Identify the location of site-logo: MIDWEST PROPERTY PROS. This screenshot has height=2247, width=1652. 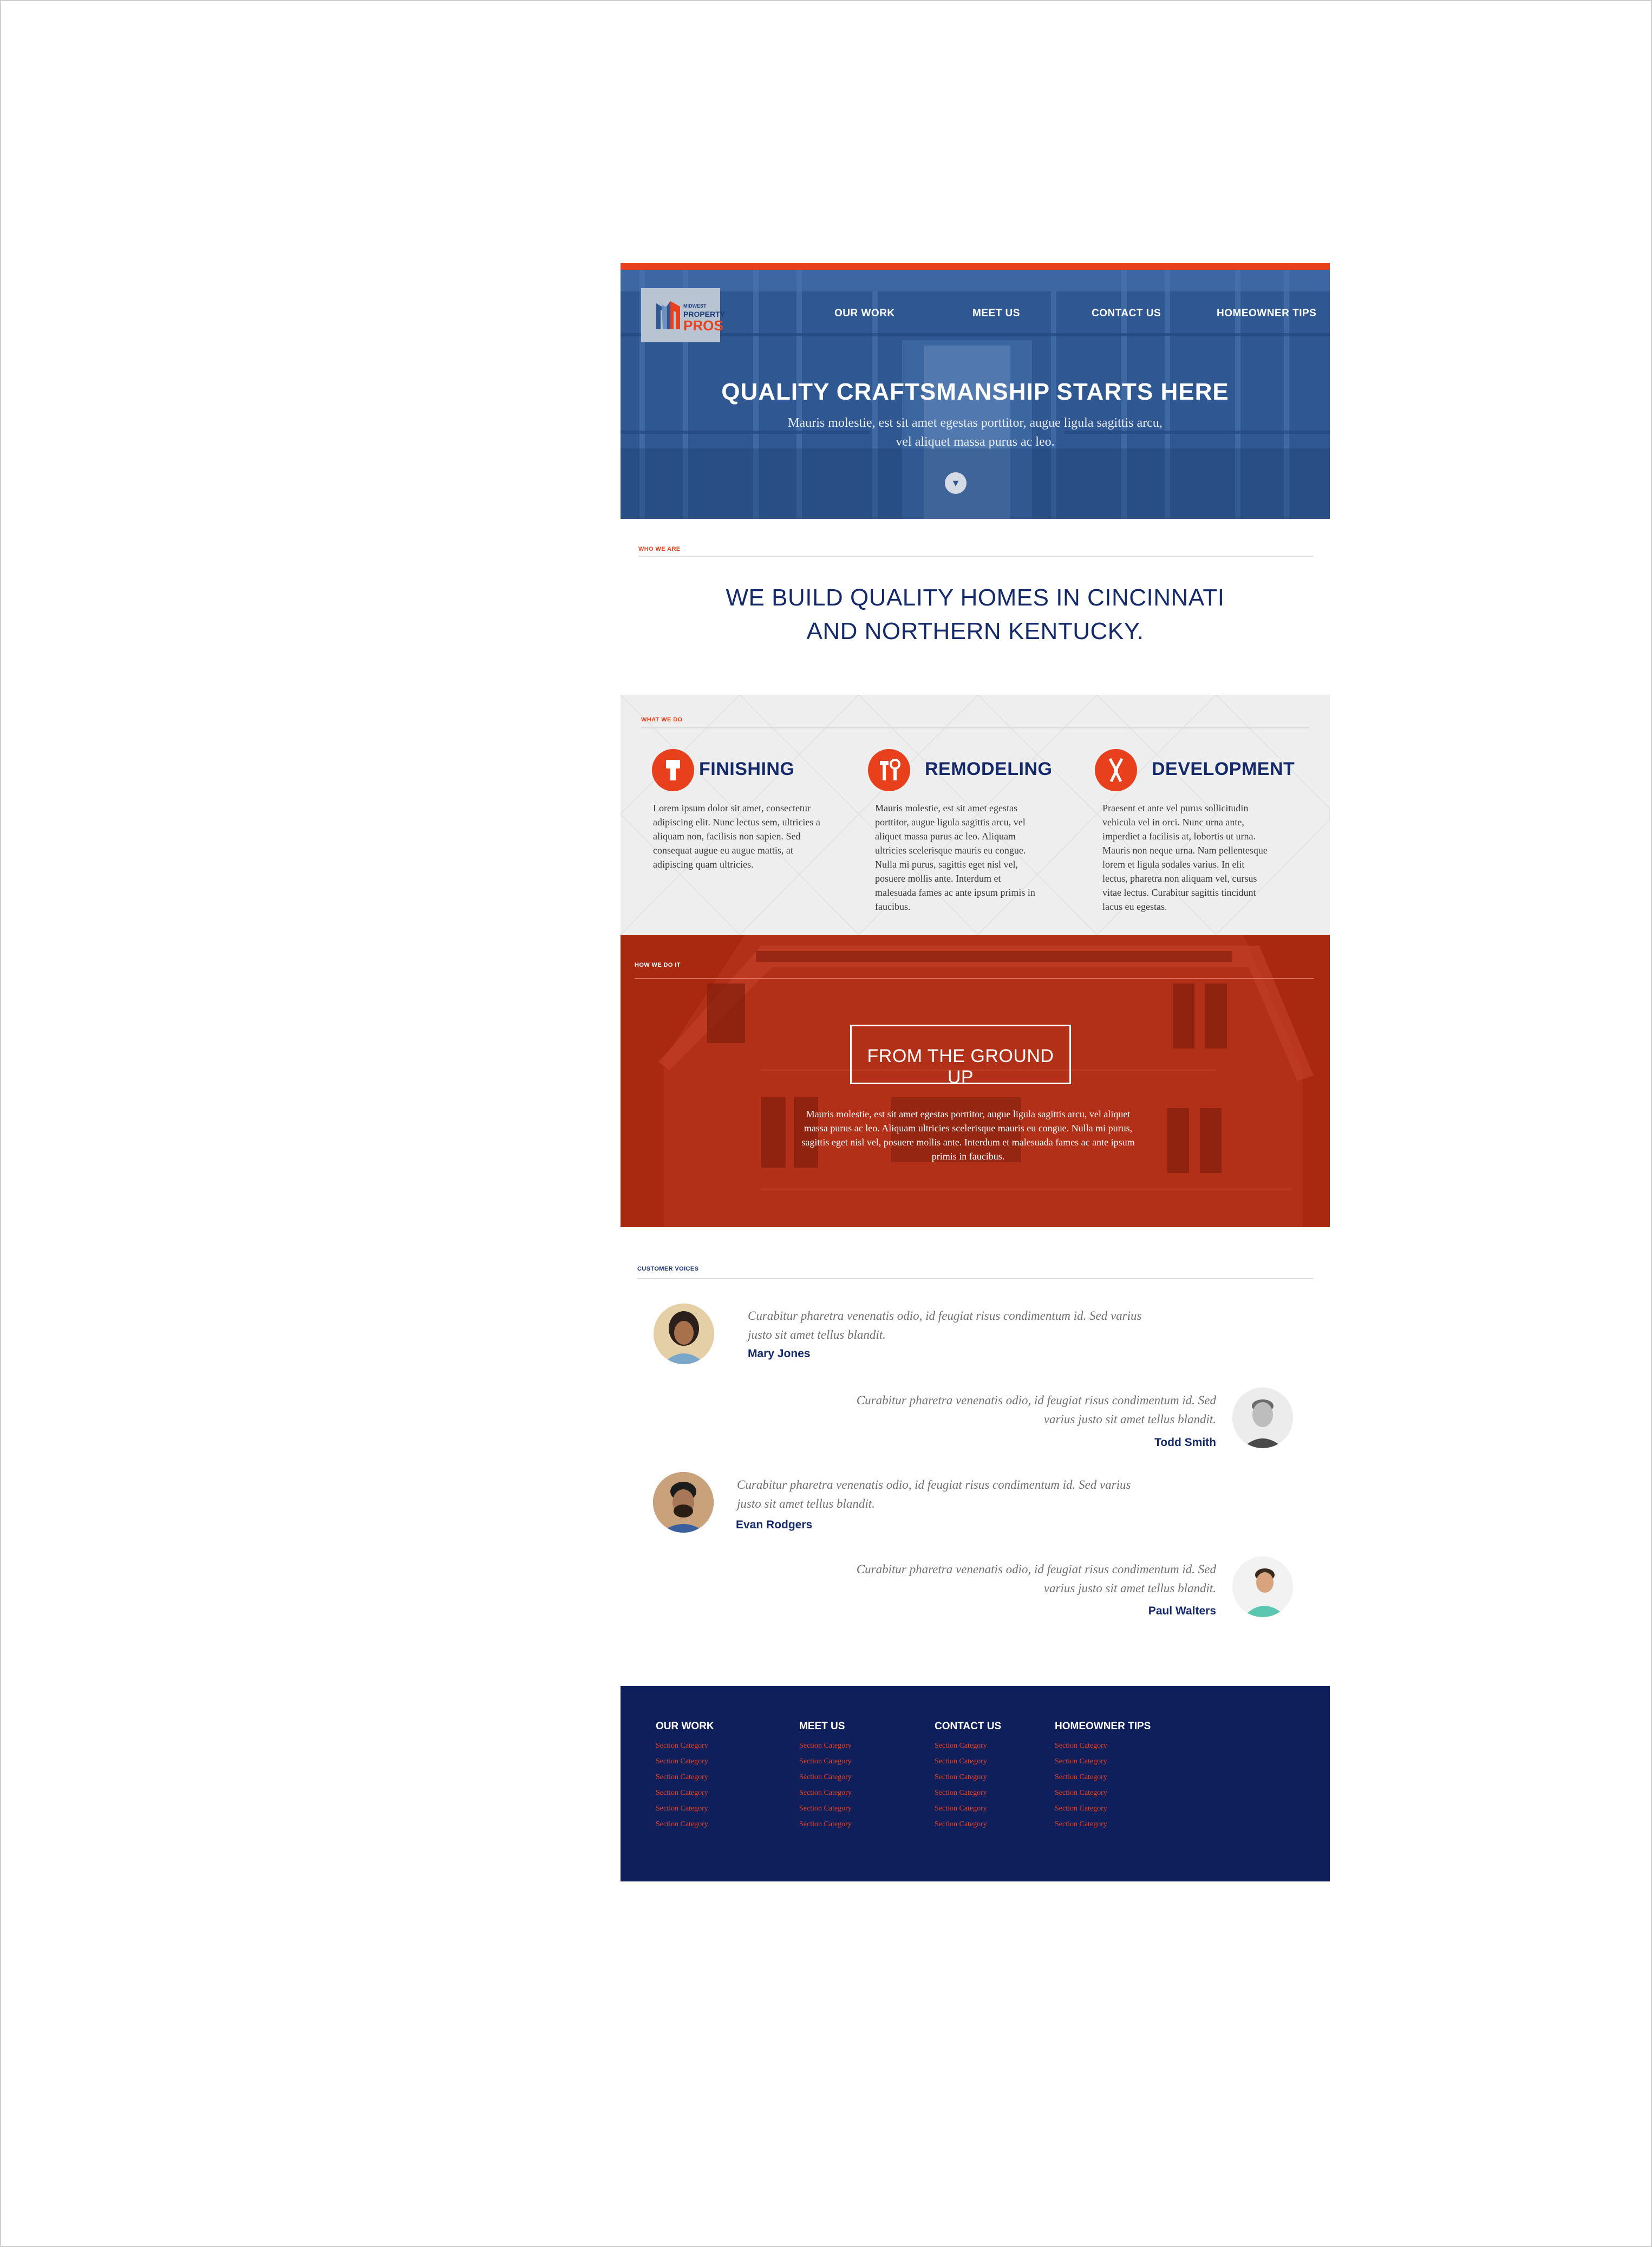
(683, 315).